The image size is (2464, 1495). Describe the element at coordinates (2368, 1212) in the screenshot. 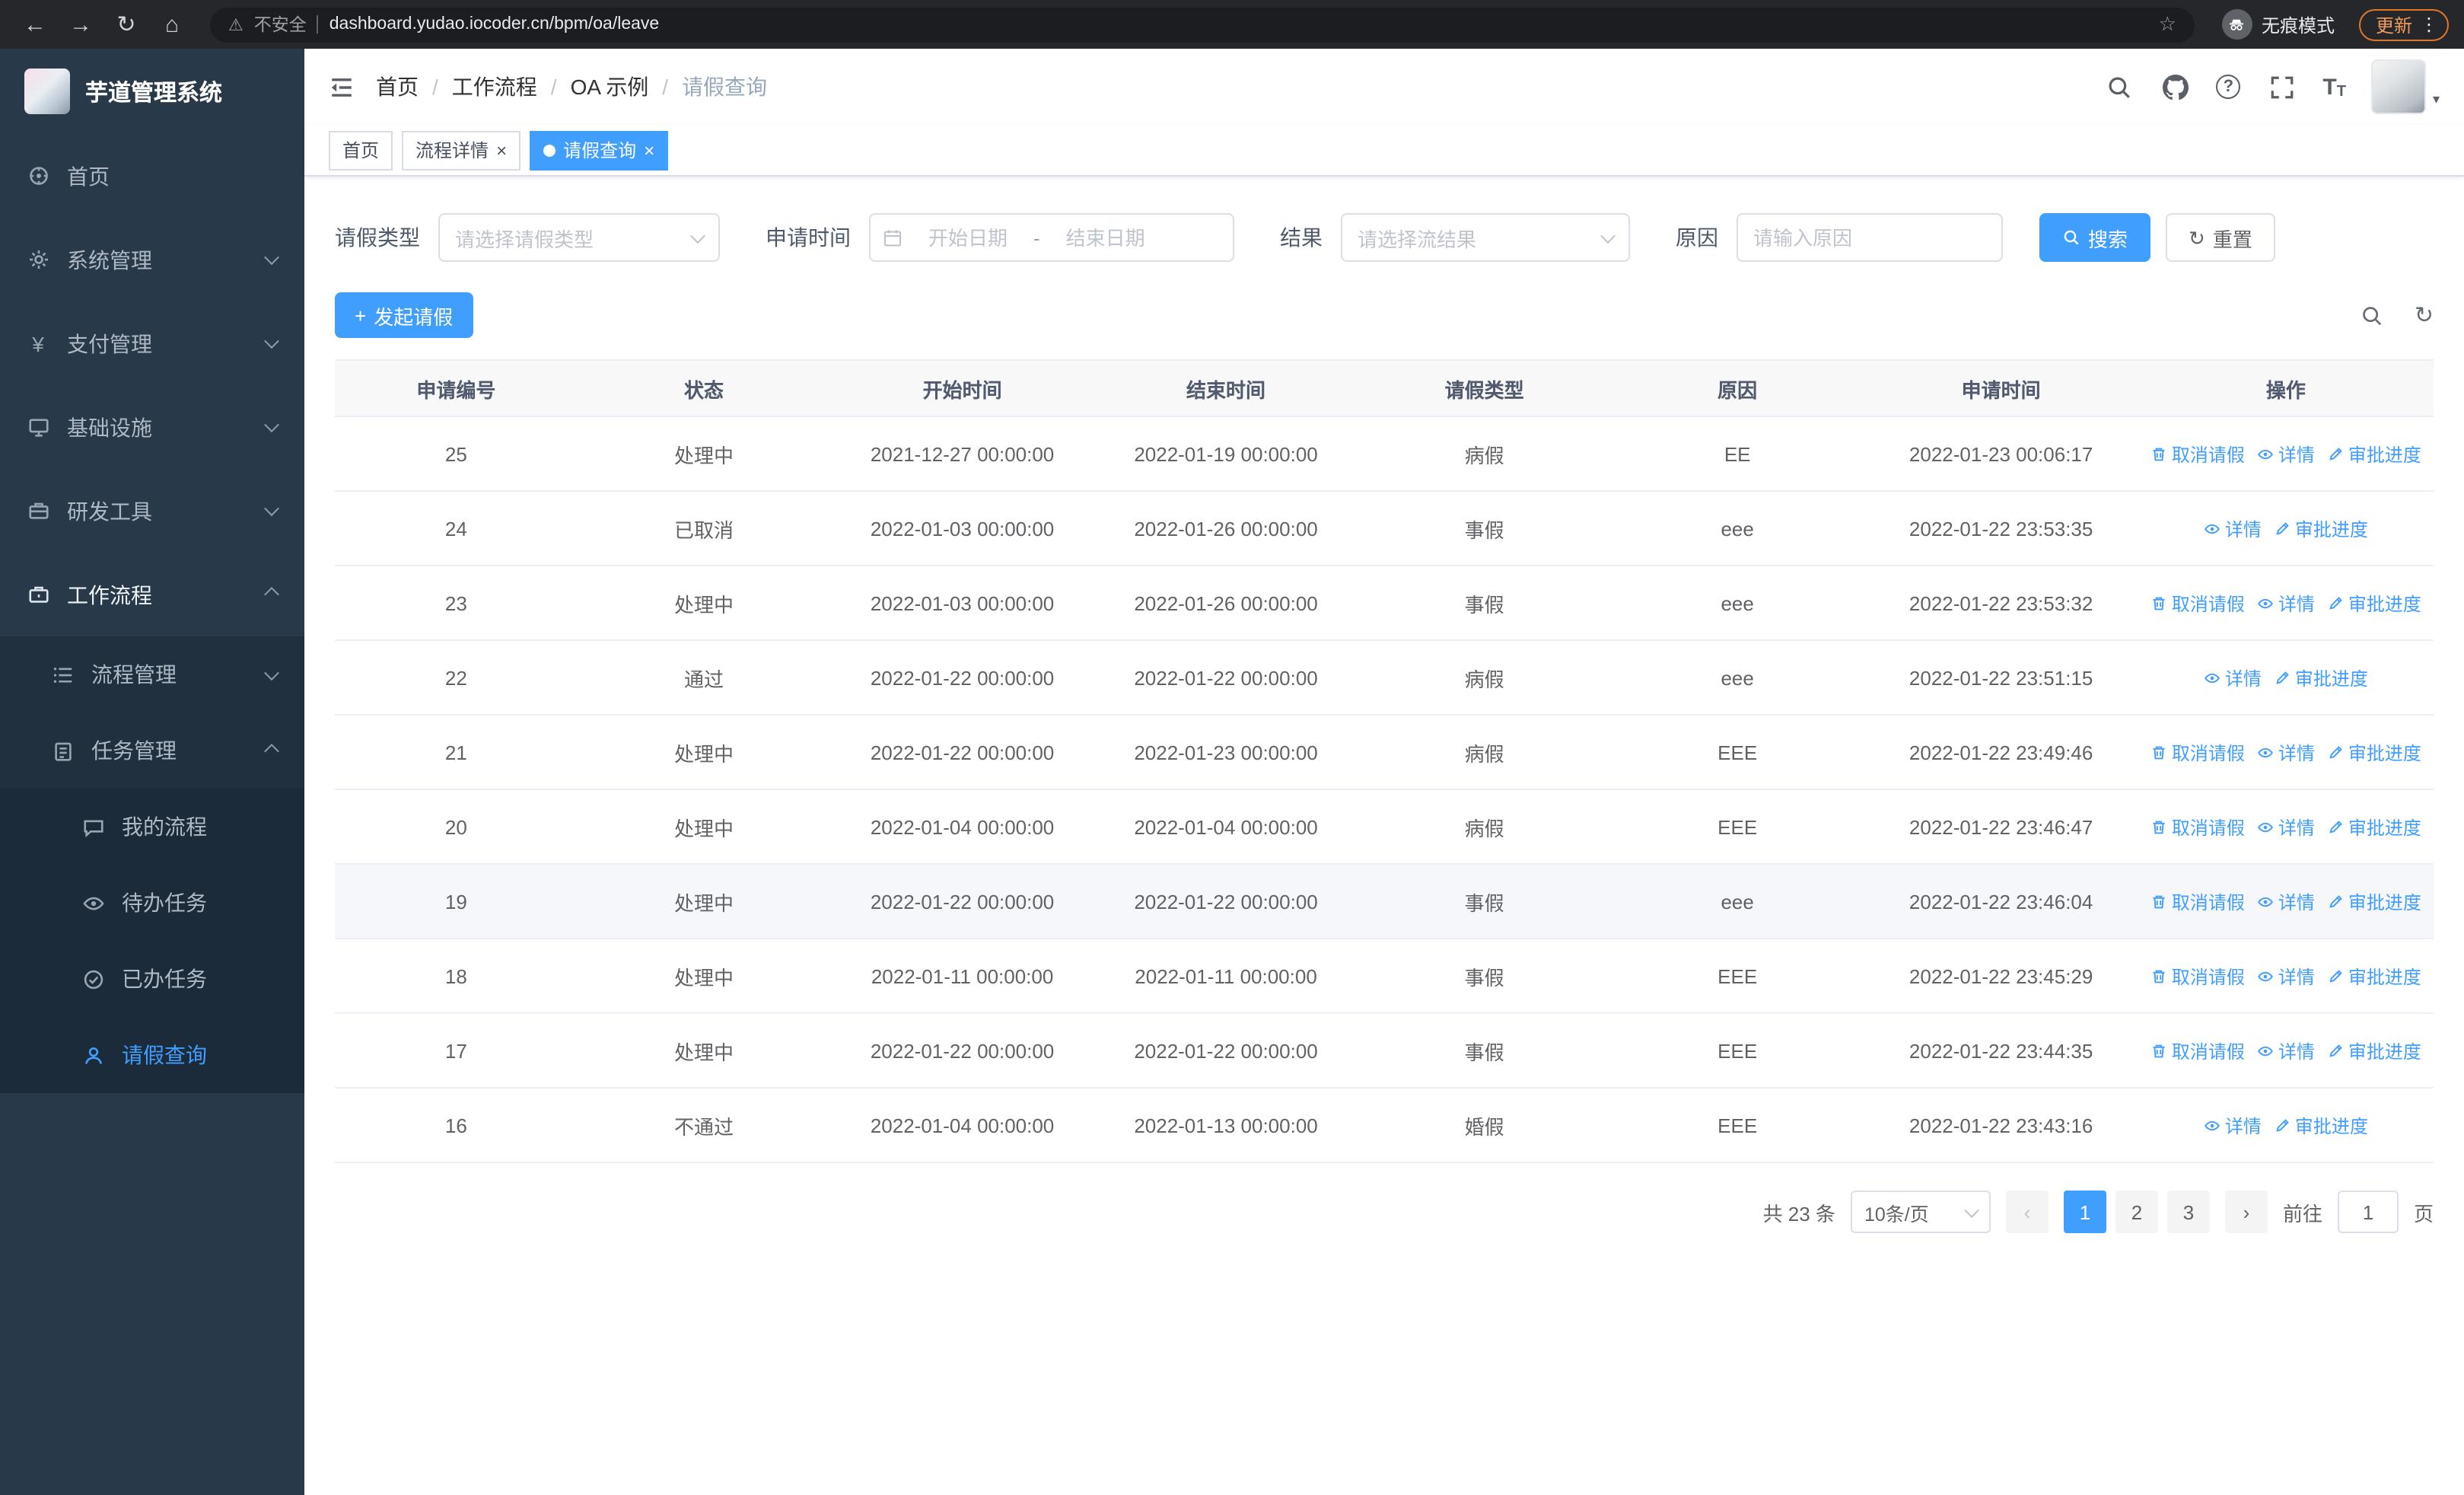

I see `goto-page-input` at that location.